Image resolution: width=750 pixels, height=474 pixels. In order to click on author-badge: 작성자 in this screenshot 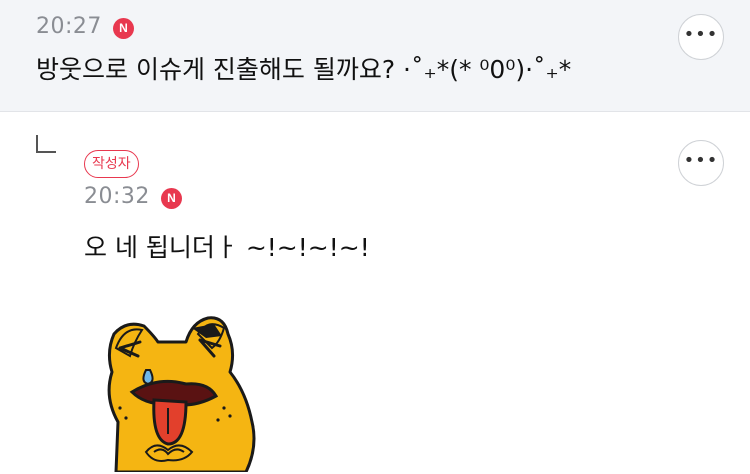, I will do `click(111, 164)`.